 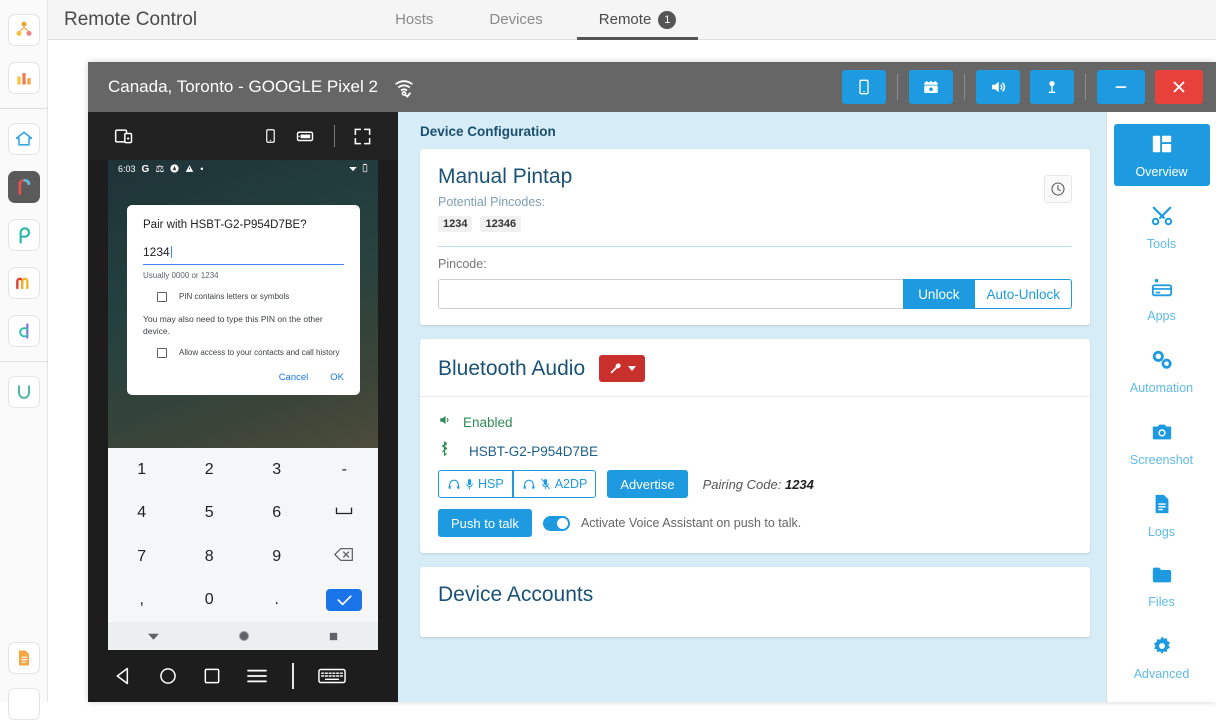 What do you see at coordinates (23, 331) in the screenshot?
I see `data-app-icon` at bounding box center [23, 331].